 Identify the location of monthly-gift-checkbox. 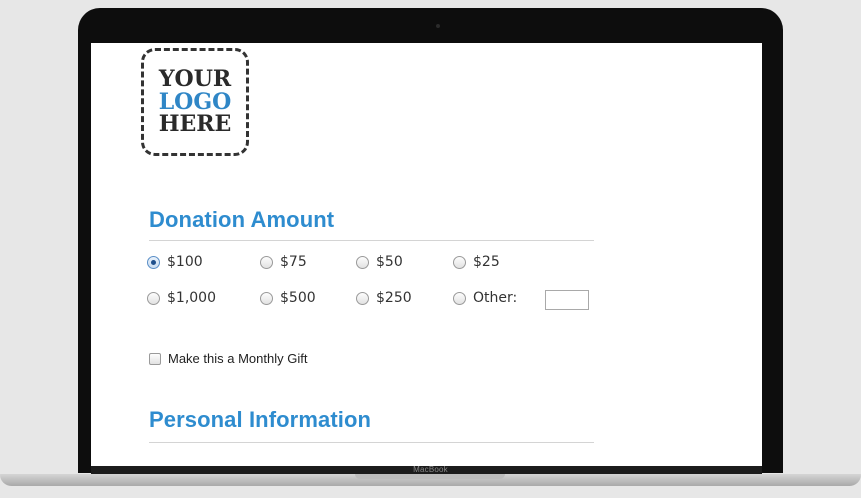
(155, 358).